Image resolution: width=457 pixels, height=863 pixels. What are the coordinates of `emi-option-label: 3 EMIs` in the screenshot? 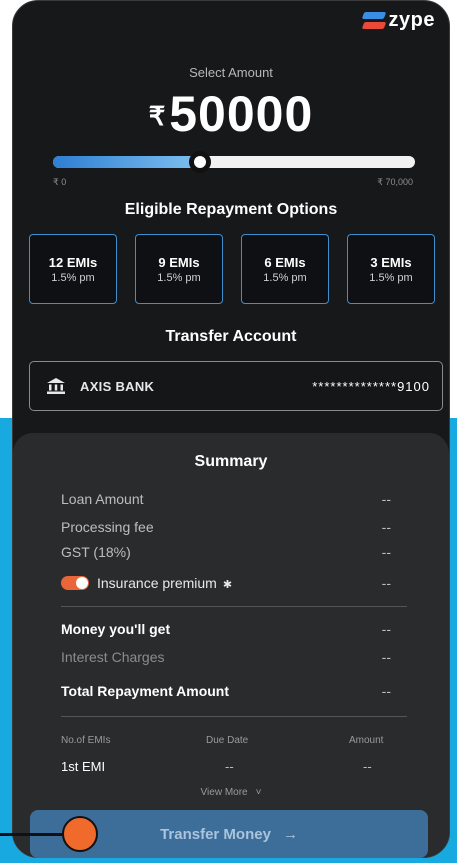 It's located at (391, 262).